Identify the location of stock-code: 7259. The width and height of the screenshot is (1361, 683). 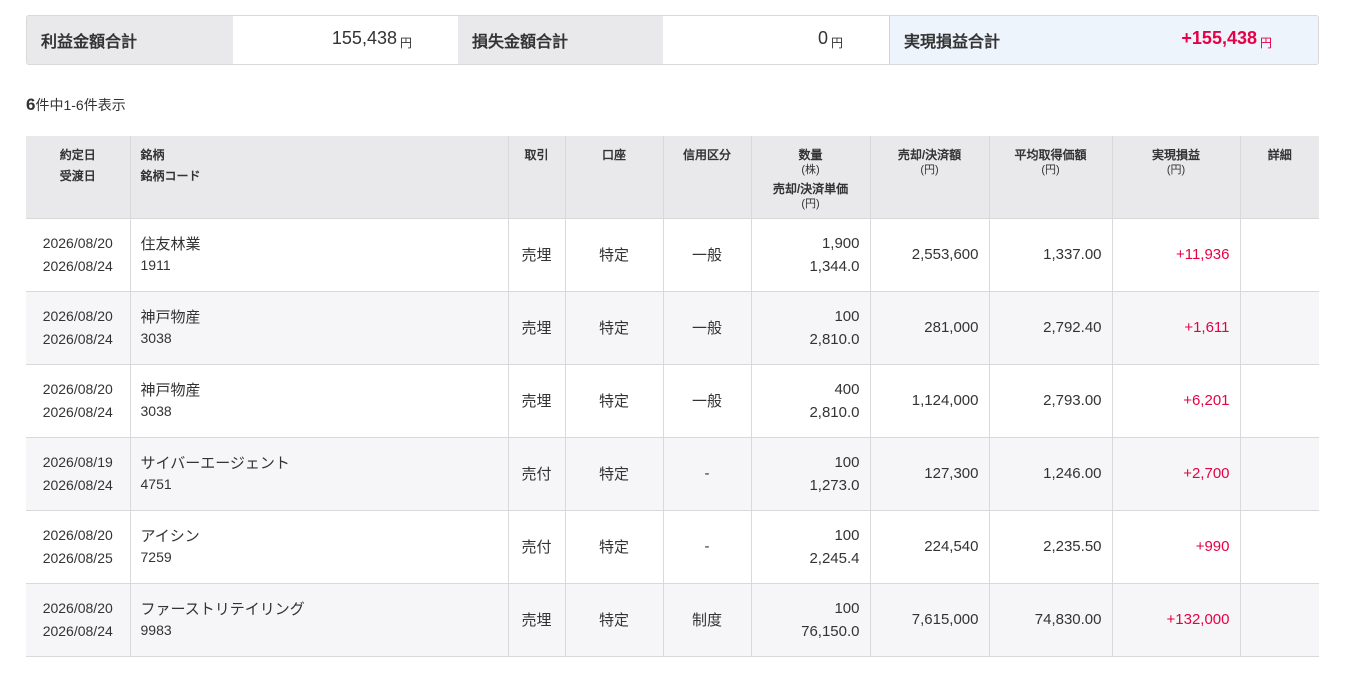
(156, 556).